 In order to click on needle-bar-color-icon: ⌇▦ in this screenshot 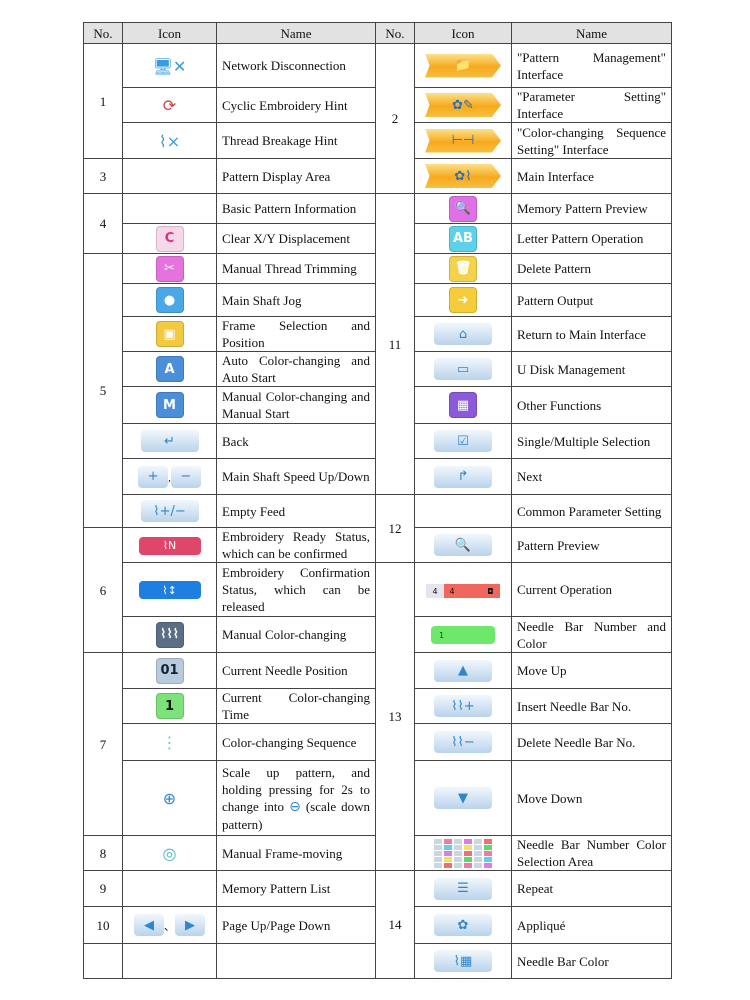, I will do `click(463, 961)`.